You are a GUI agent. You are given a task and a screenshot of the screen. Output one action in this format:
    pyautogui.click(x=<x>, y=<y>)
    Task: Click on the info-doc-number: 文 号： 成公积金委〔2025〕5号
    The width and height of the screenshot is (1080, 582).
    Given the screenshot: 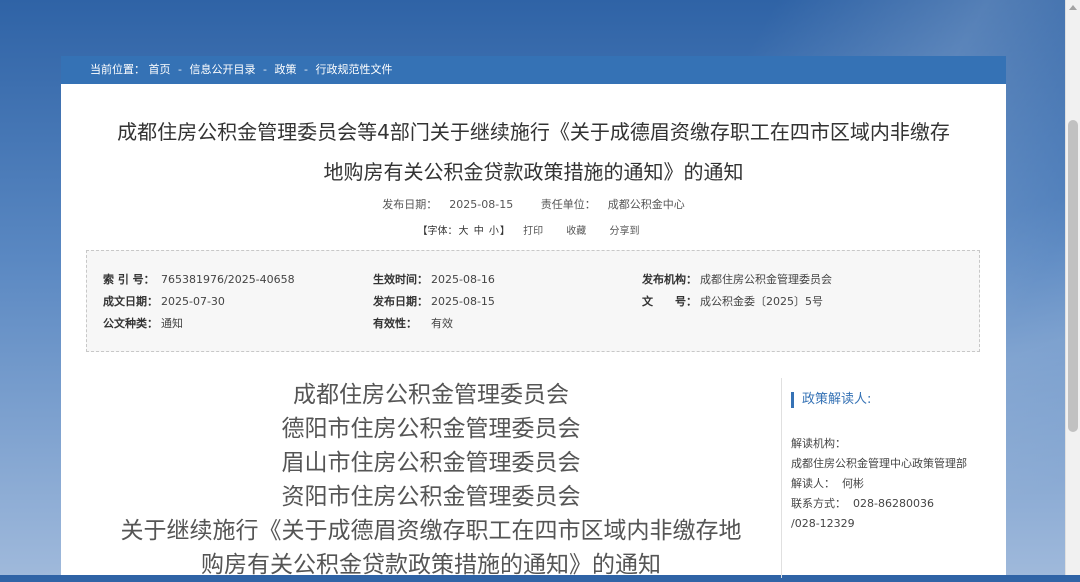 What is the action you would take?
    pyautogui.click(x=732, y=301)
    